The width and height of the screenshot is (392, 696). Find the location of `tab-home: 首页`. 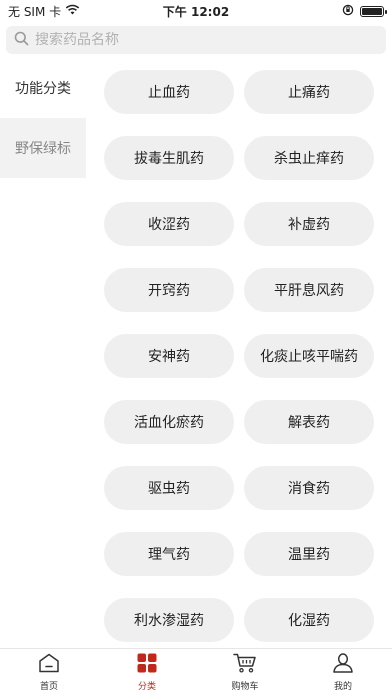

tab-home: 首页 is located at coordinates (49, 672).